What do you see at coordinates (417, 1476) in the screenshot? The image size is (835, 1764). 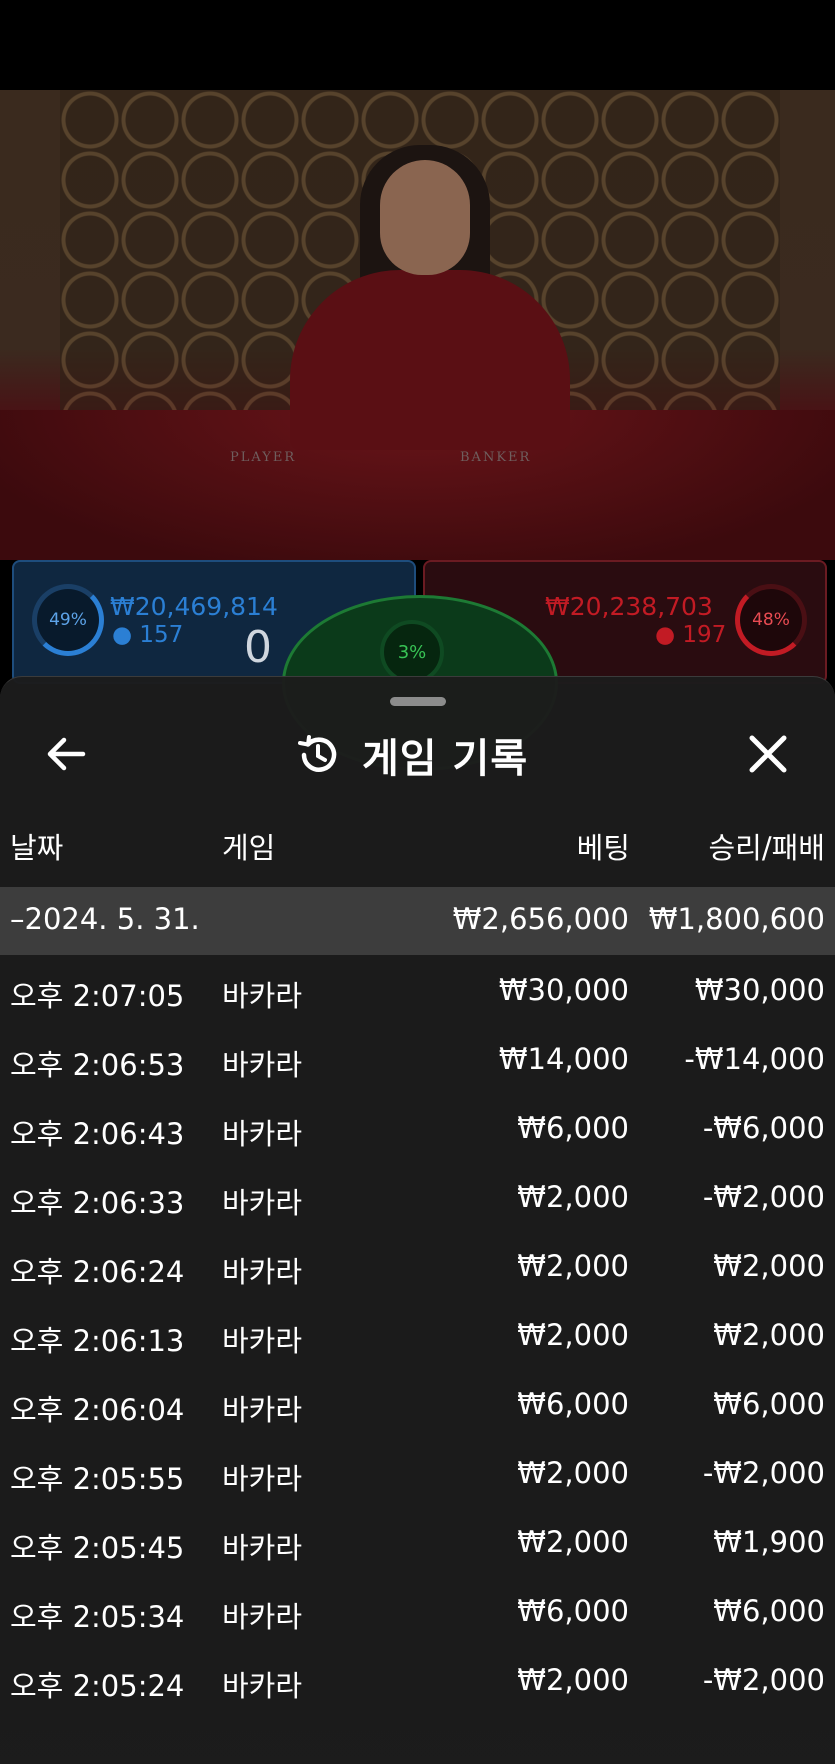 I see `table-row: 오후 2:05:55 바카라 ₩2,000 -₩2,000` at bounding box center [417, 1476].